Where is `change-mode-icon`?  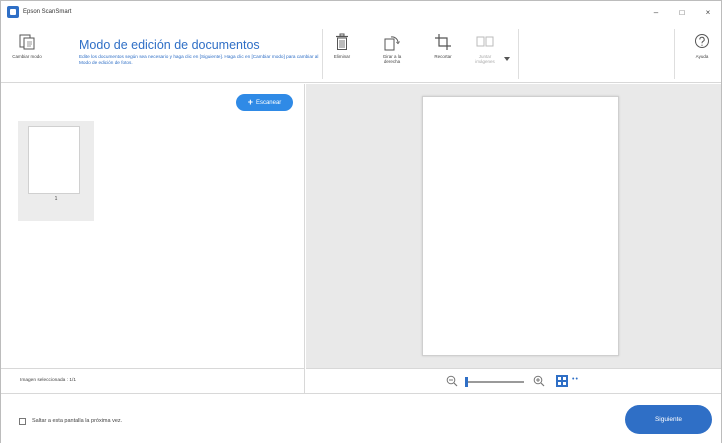
change-mode-icon is located at coordinates (27, 42).